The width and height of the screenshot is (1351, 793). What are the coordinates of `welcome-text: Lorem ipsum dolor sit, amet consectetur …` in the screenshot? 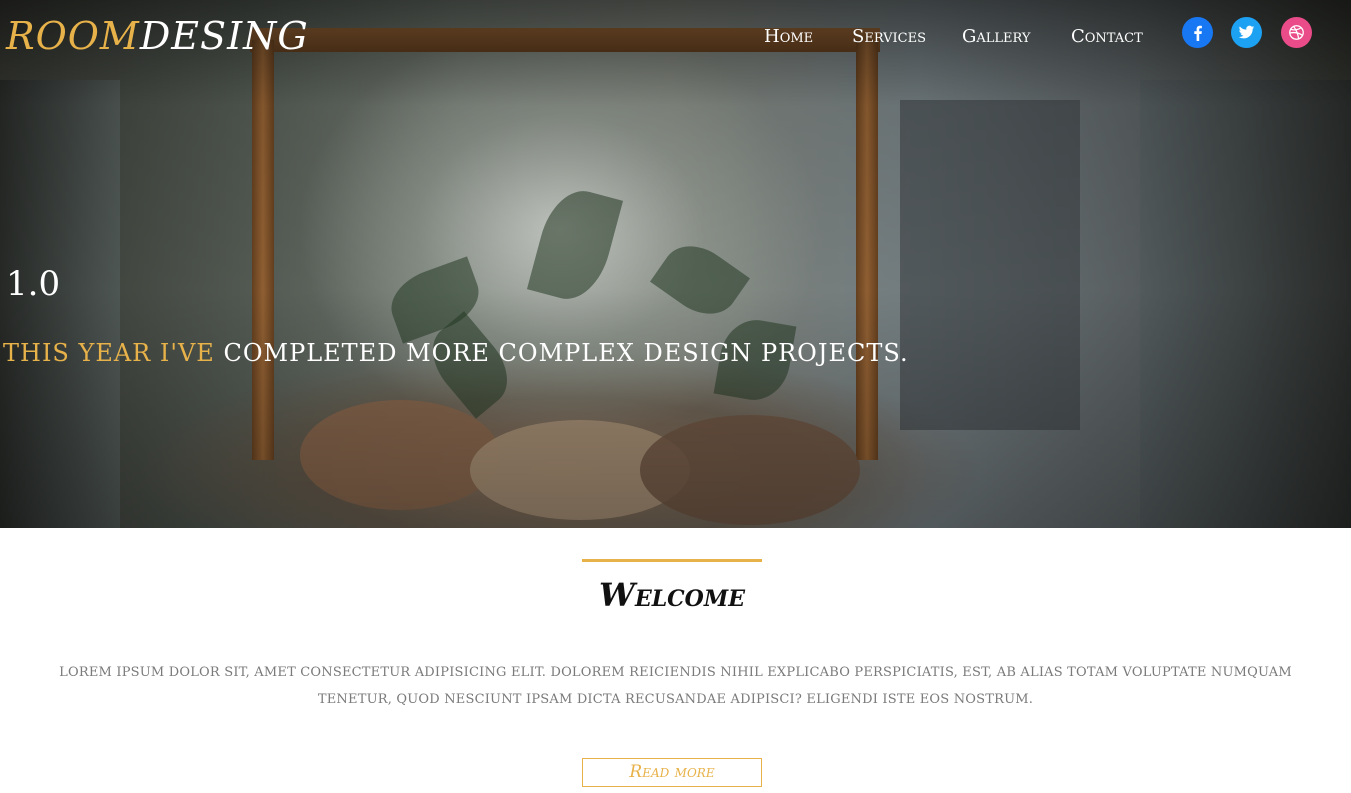 It's located at (675, 686).